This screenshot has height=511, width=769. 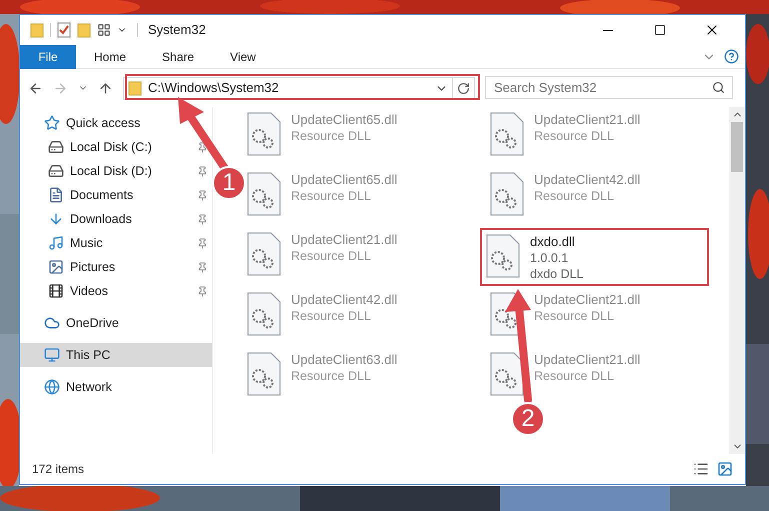 What do you see at coordinates (35, 88) in the screenshot?
I see `back-icon` at bounding box center [35, 88].